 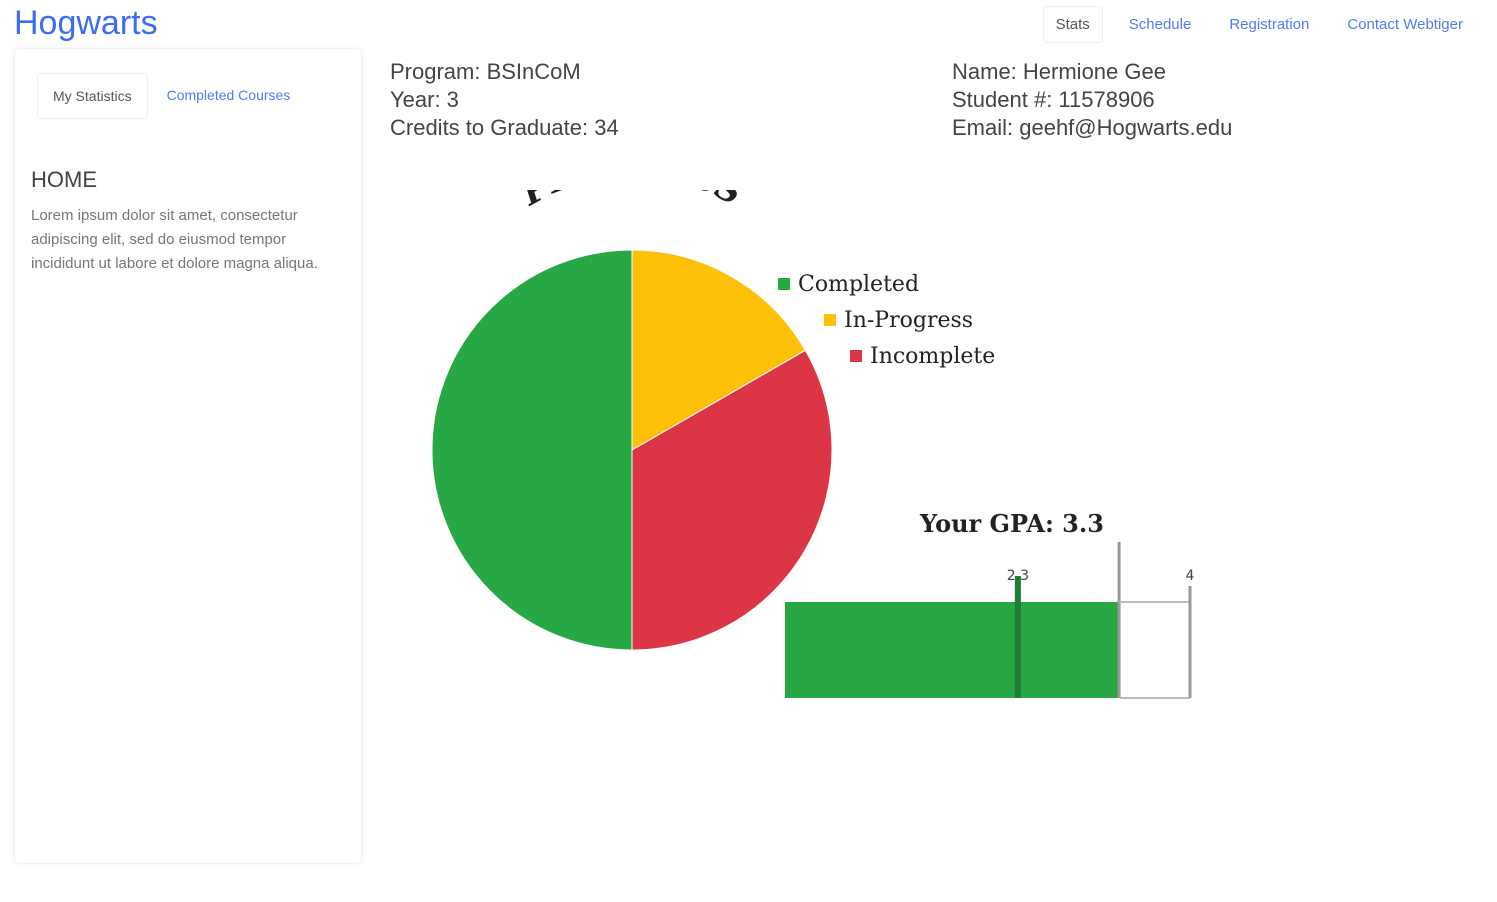 What do you see at coordinates (504, 127) in the screenshot?
I see `credits-label: Credits to Graduate: 34` at bounding box center [504, 127].